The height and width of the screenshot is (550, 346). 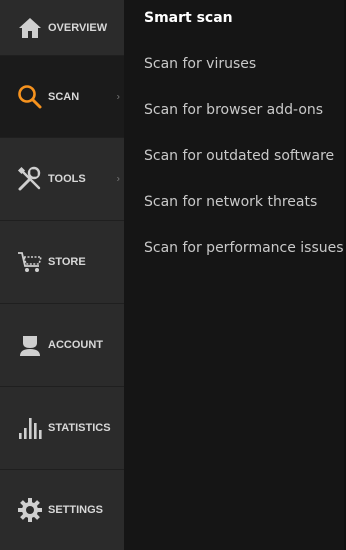 I want to click on sidebar-item-label: OVERVIEW, so click(x=78, y=27).